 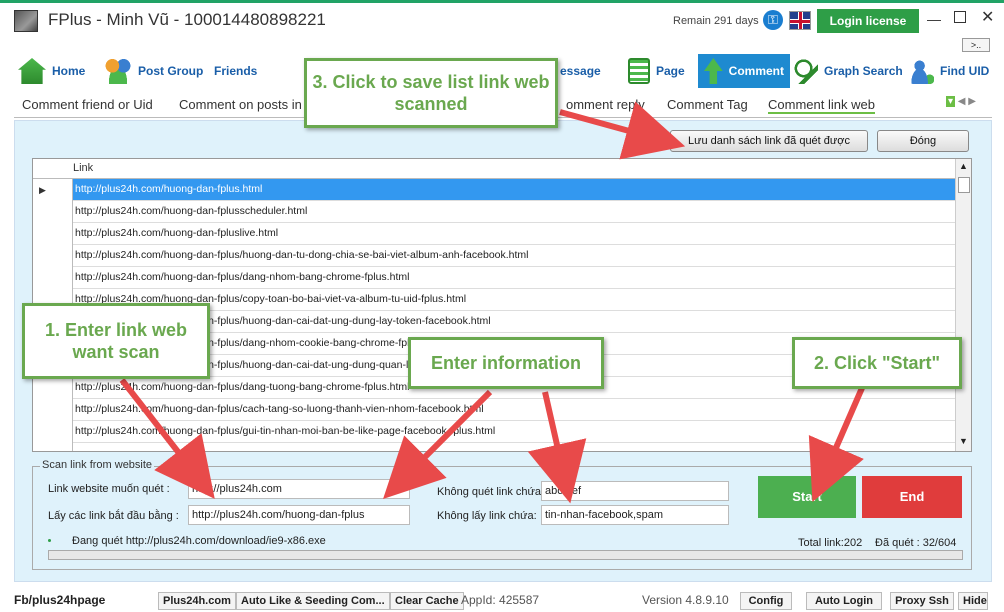 What do you see at coordinates (707, 104) in the screenshot?
I see `tab-comment-tag: Comment Tag` at bounding box center [707, 104].